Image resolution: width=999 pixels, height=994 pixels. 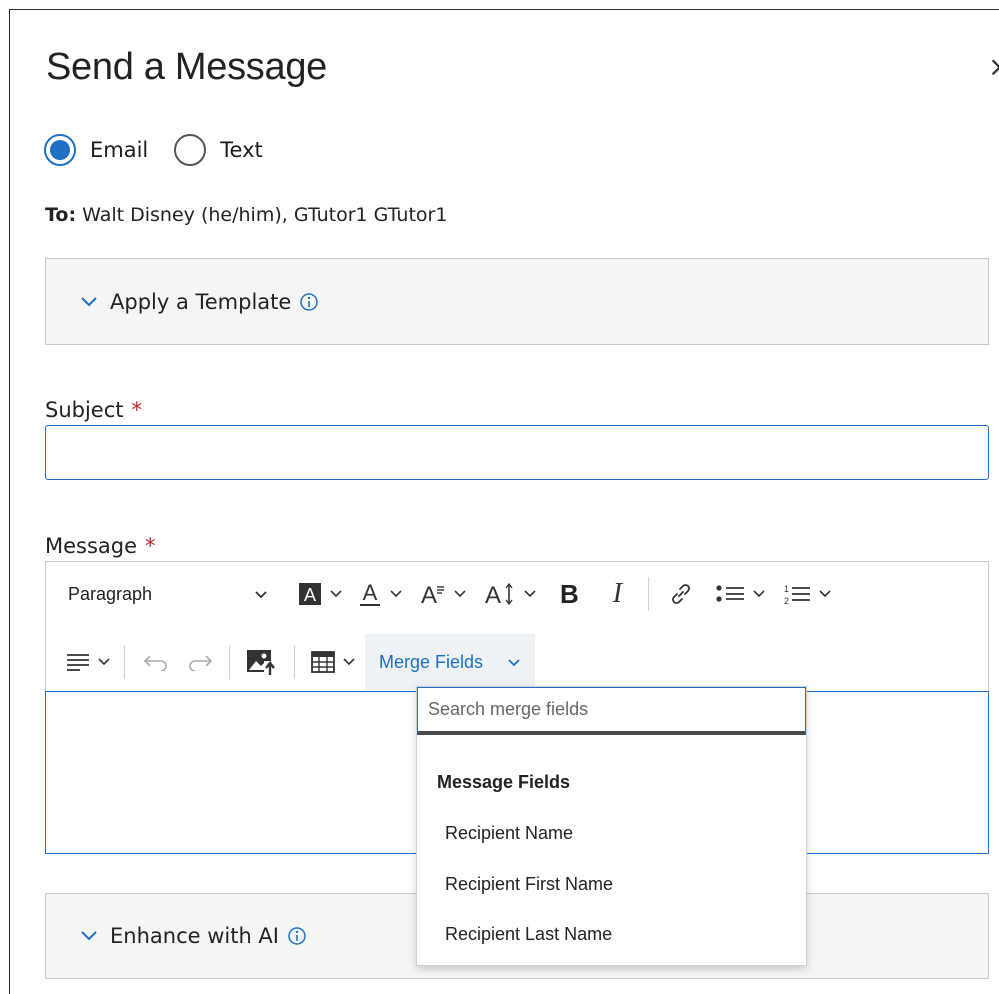 I want to click on email-radio, so click(x=60, y=150).